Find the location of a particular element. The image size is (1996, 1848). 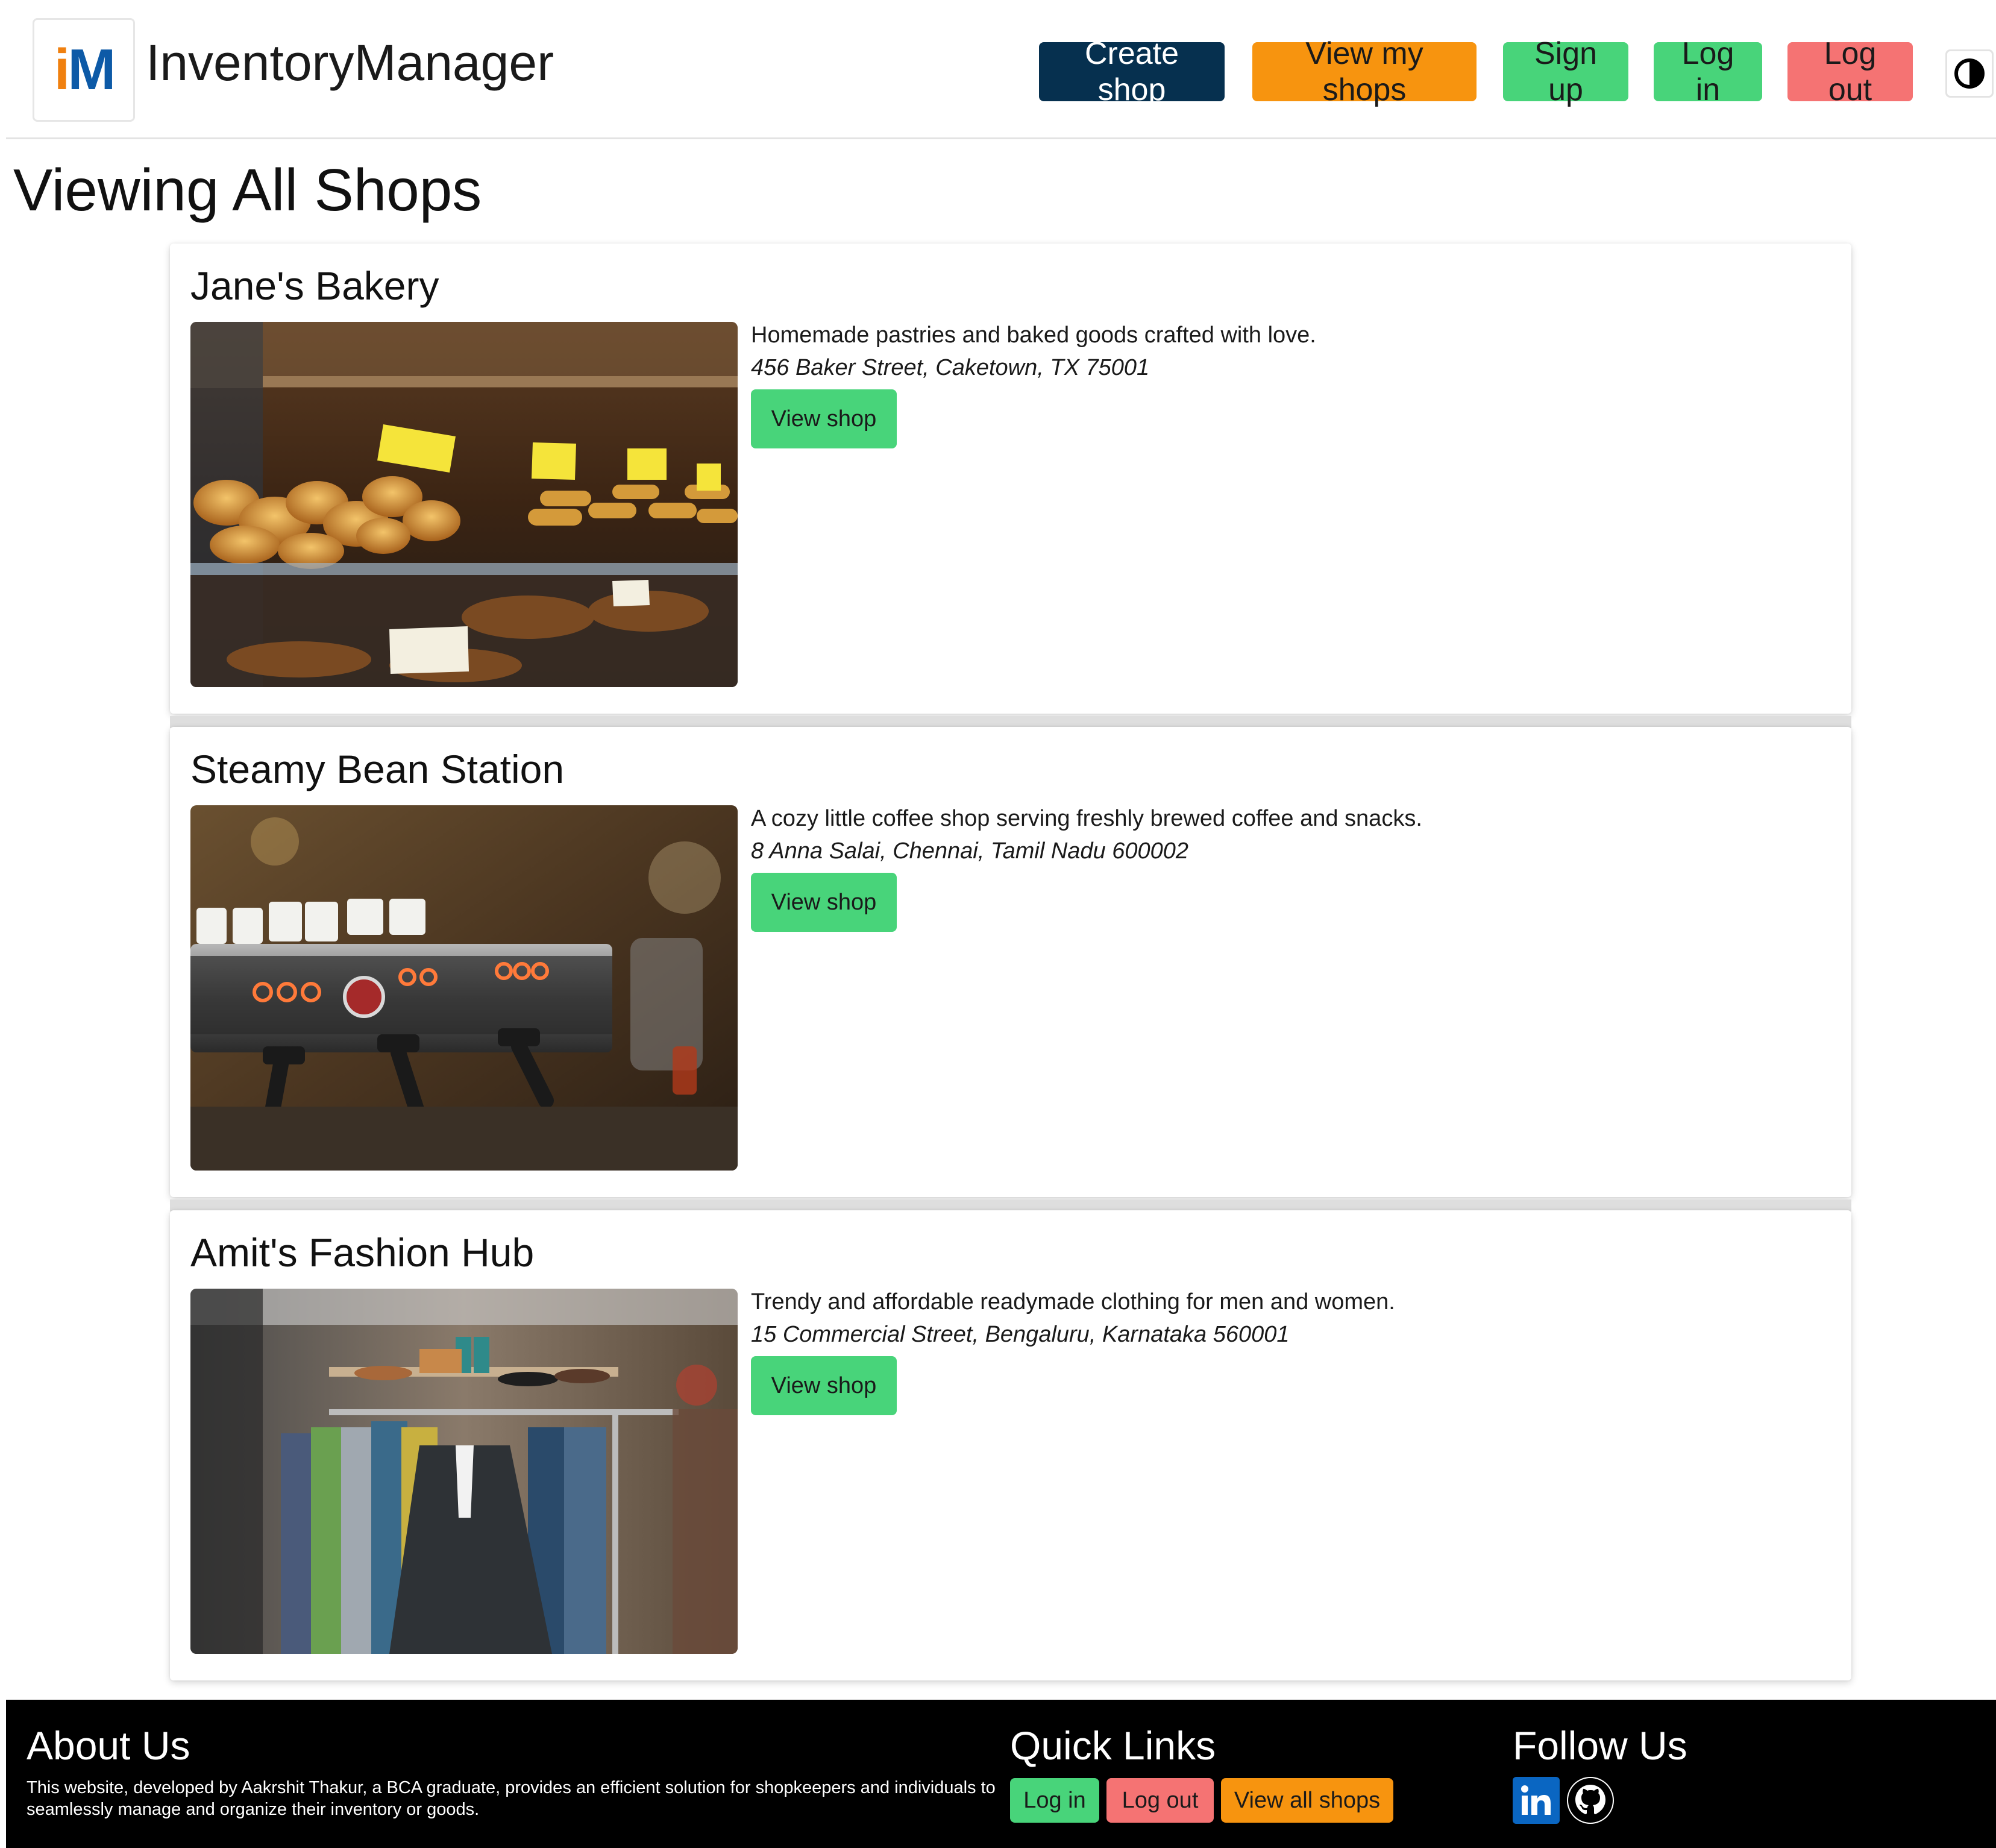

logo: iM is located at coordinates (84, 70).